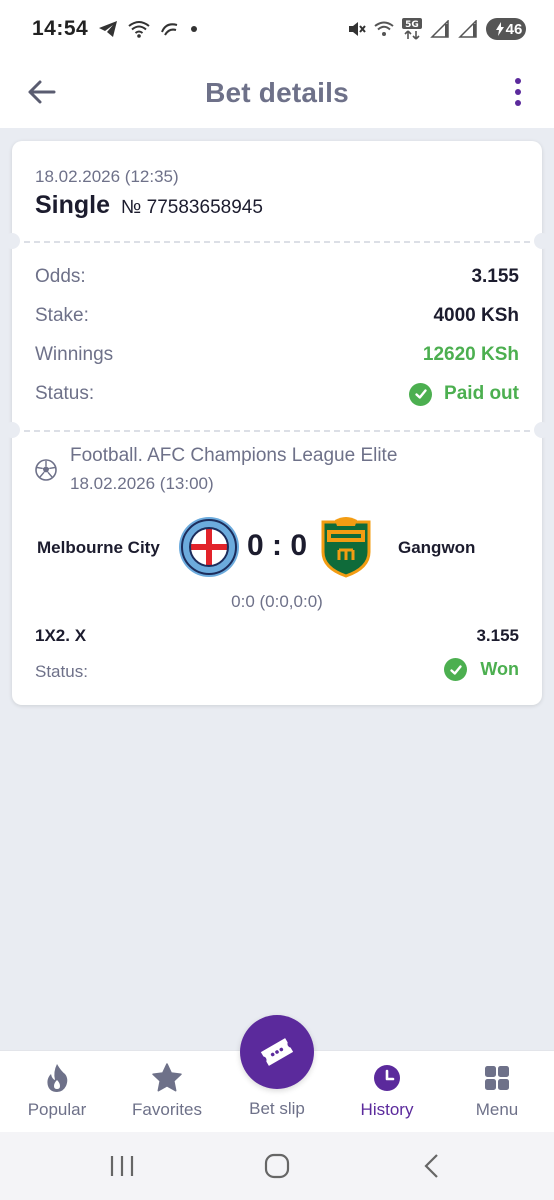  I want to click on ticket-icon, so click(277, 1052).